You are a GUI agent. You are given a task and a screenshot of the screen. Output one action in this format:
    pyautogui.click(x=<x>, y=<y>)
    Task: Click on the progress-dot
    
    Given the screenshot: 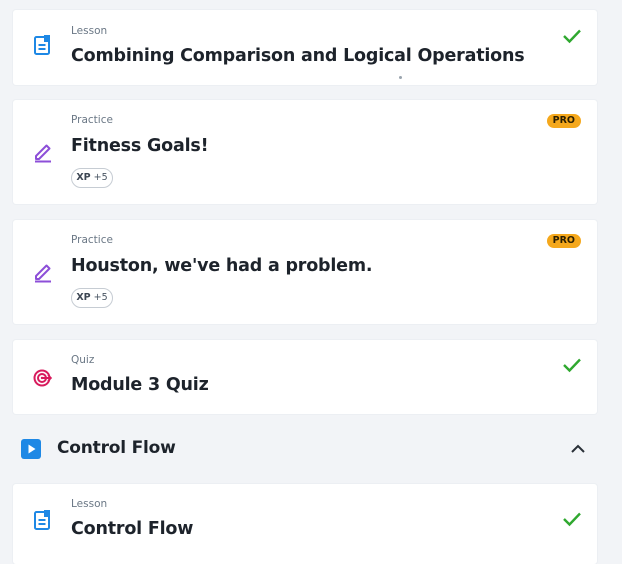 What is the action you would take?
    pyautogui.click(x=400, y=77)
    